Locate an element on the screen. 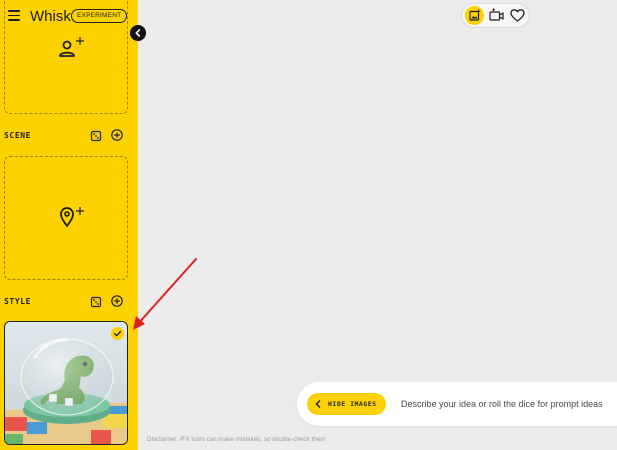 The image size is (617, 450). style-image-card is located at coordinates (66, 383).